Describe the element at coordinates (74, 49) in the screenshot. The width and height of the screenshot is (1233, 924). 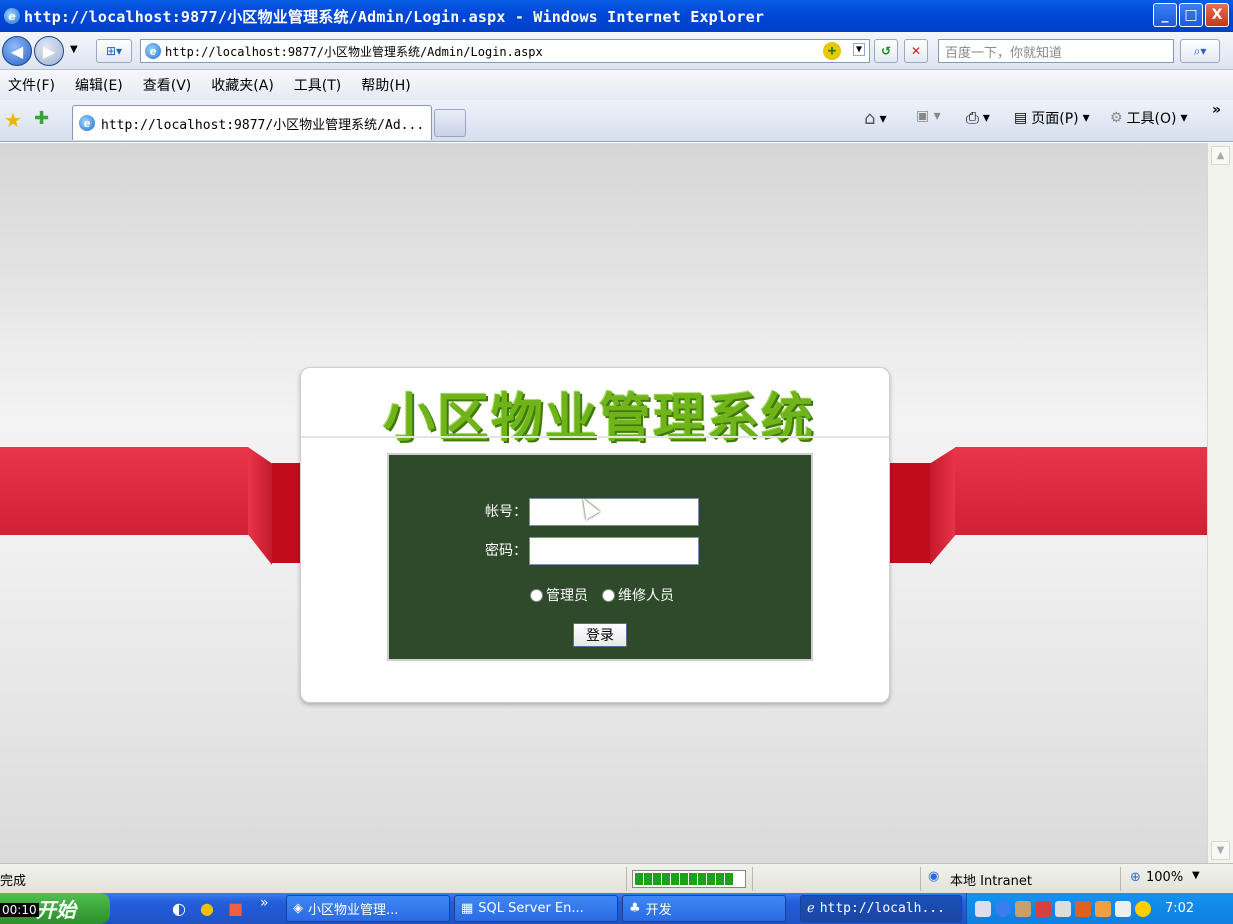
I see `history-dropdown-icon: ▼` at that location.